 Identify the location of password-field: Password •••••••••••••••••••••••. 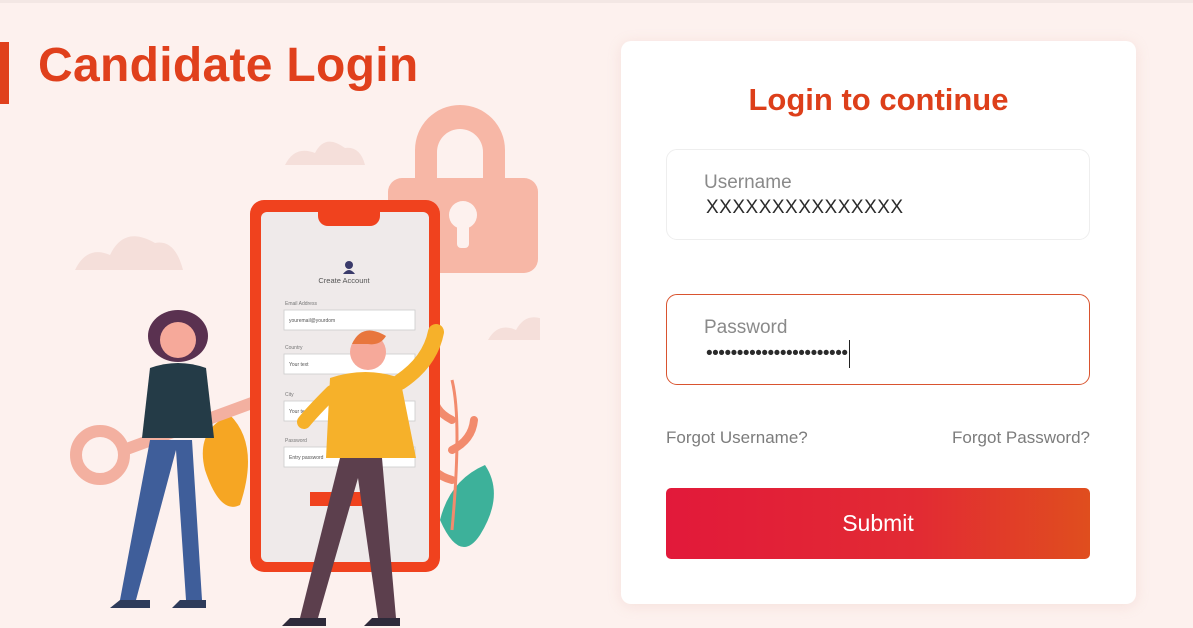
(878, 339).